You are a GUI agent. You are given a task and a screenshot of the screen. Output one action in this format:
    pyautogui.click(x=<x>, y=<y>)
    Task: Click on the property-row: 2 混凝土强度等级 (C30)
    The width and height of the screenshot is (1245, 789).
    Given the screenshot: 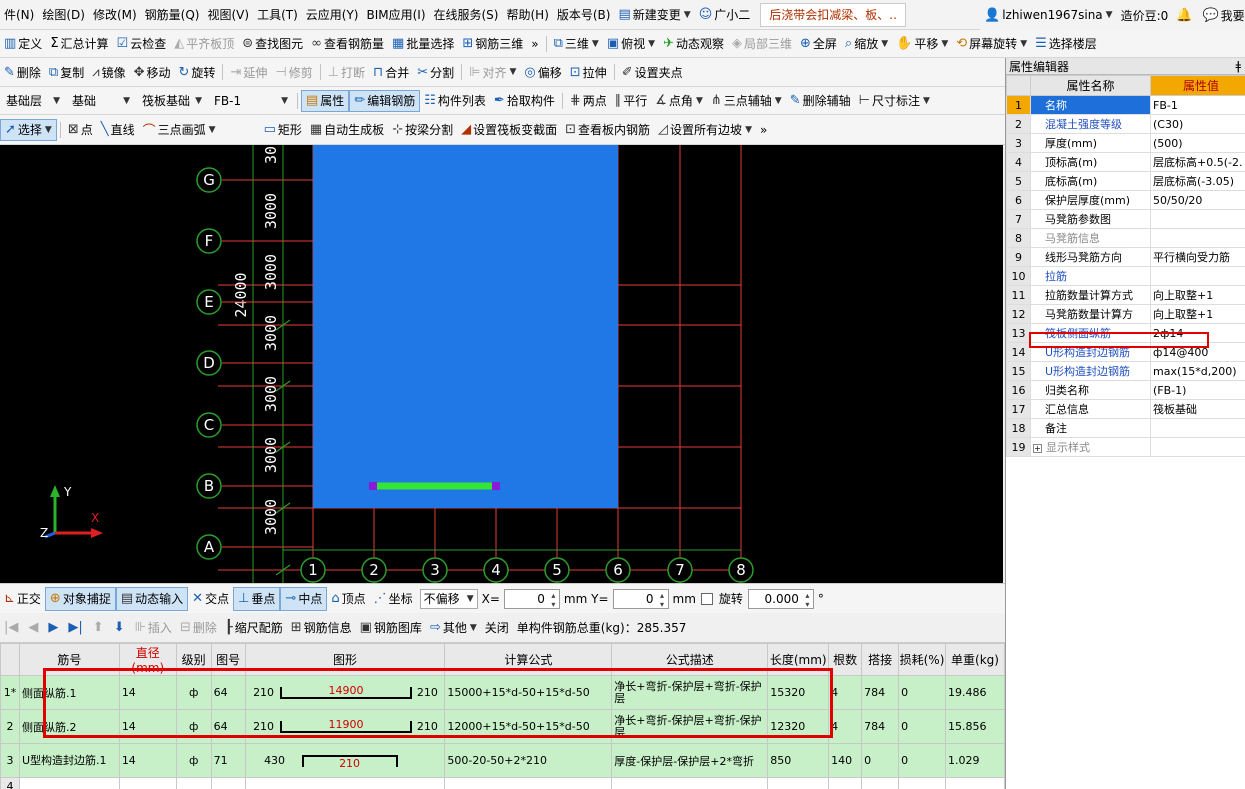 What is the action you would take?
    pyautogui.click(x=1125, y=124)
    